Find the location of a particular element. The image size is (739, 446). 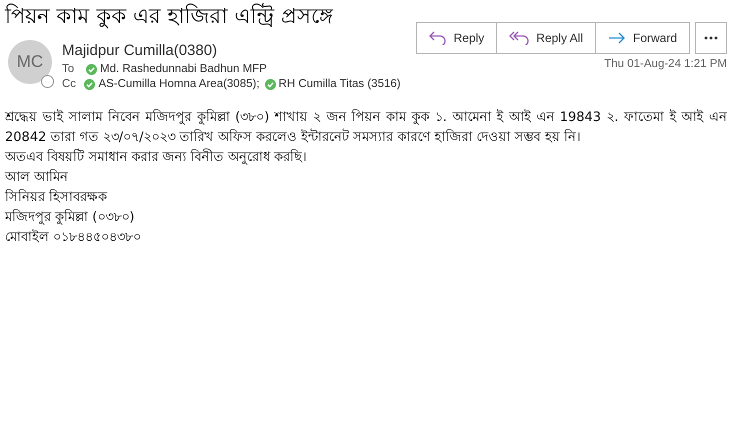

reply-arrow-icon is located at coordinates (437, 38).